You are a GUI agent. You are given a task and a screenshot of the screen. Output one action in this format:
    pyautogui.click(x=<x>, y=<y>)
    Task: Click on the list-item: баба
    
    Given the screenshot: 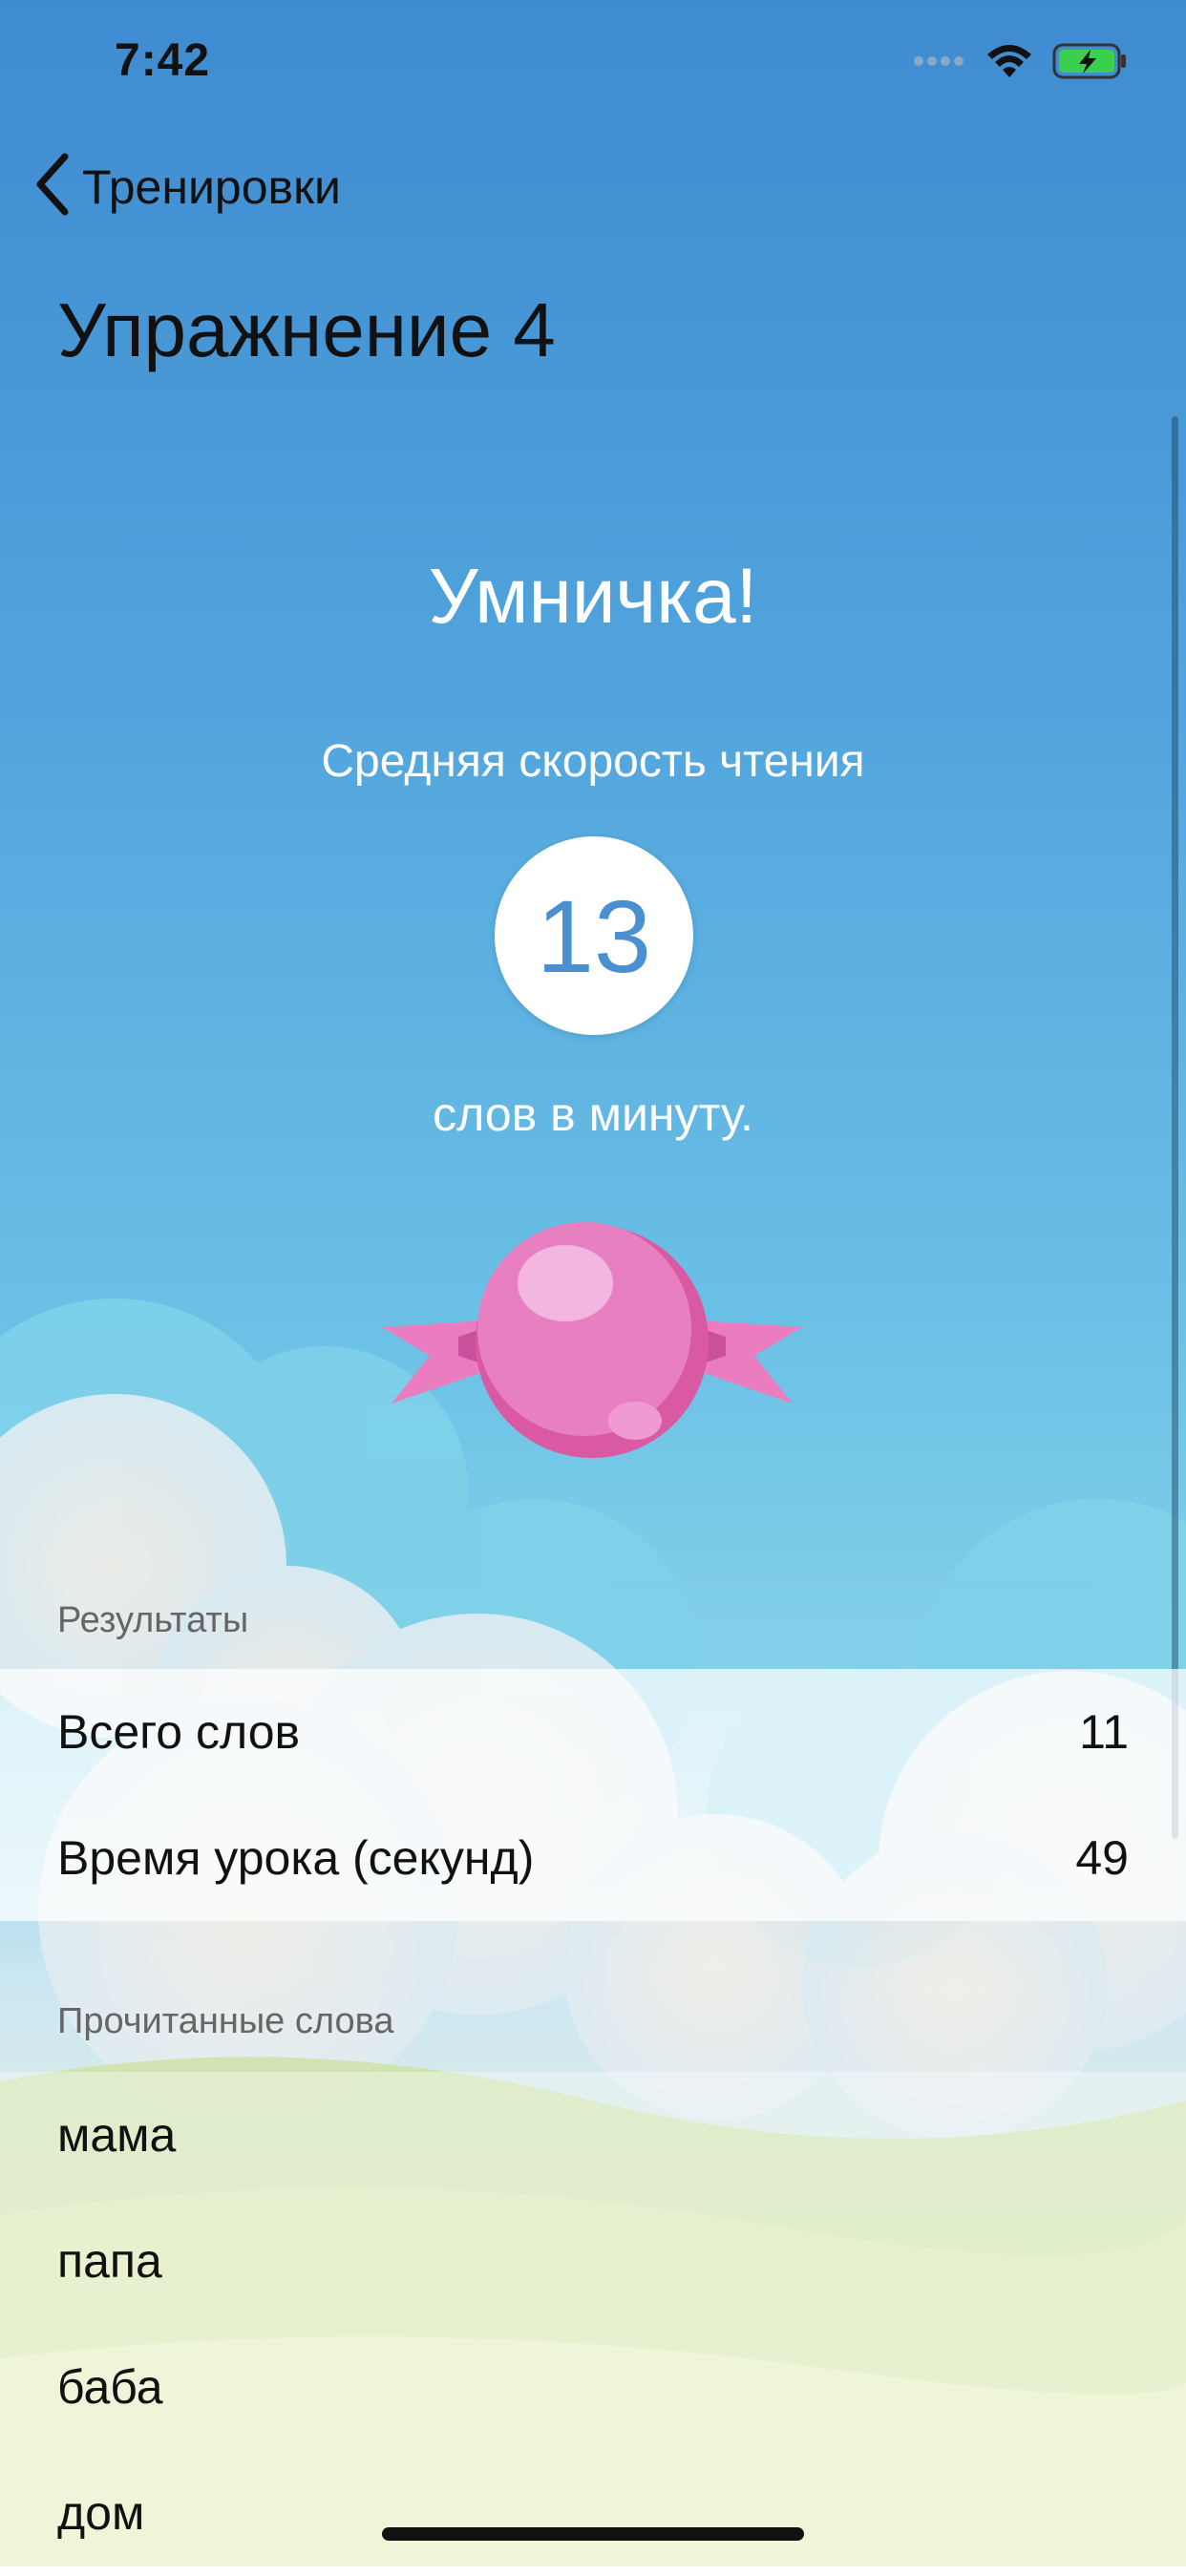 What is the action you would take?
    pyautogui.click(x=110, y=2387)
    